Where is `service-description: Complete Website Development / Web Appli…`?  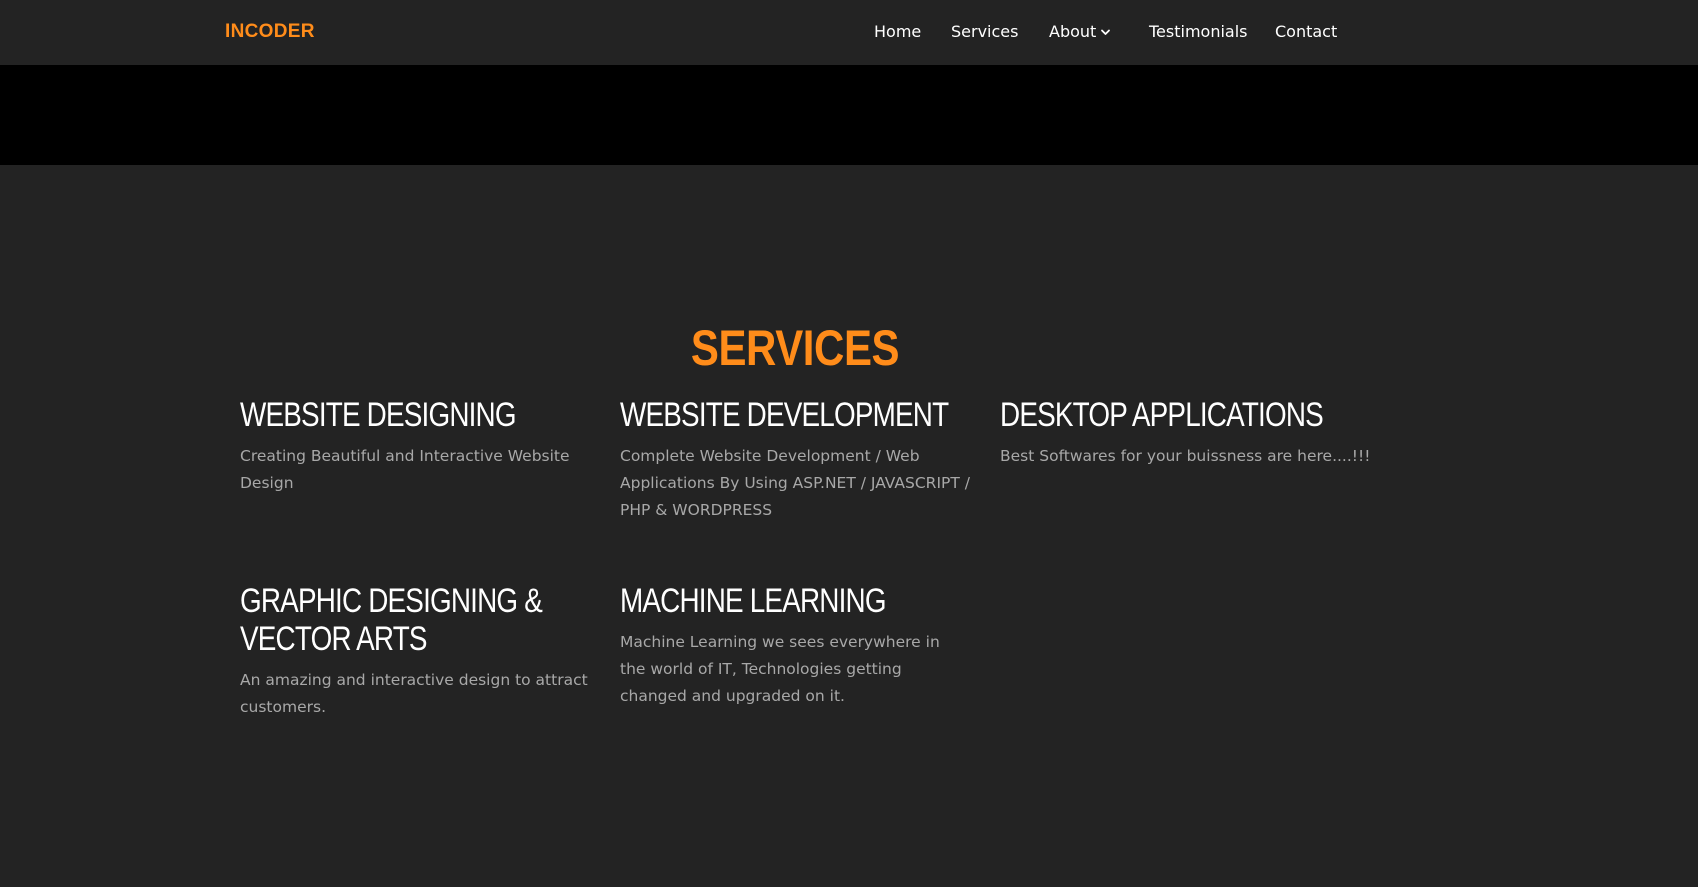
service-description: Complete Website Development / Web Appli… is located at coordinates (795, 483).